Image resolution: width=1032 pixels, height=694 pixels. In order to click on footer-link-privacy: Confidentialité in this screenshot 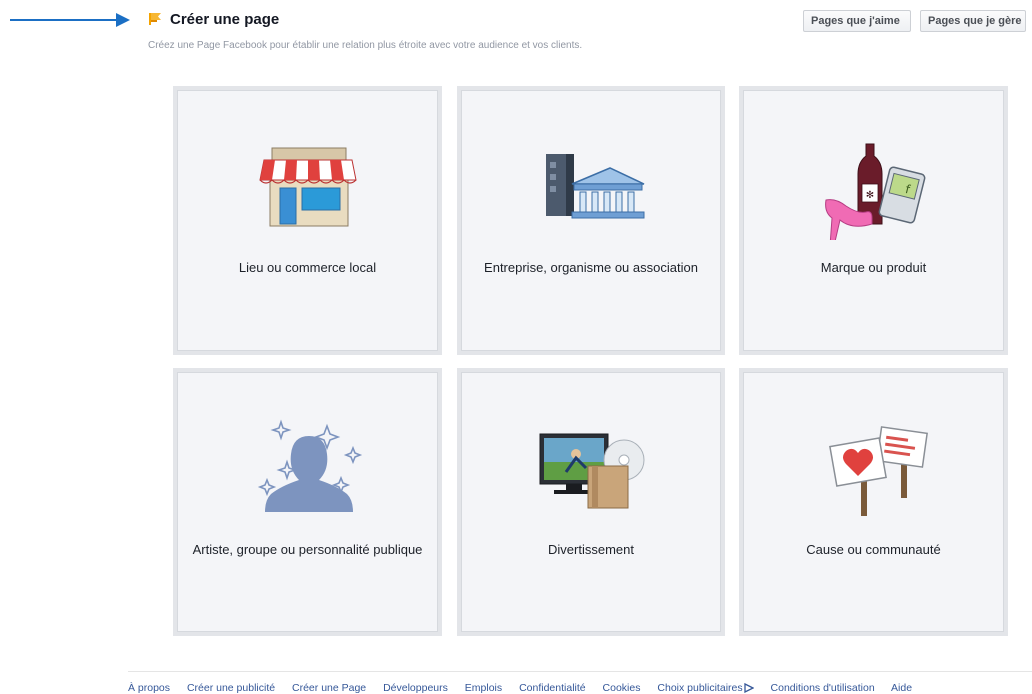, I will do `click(552, 688)`.